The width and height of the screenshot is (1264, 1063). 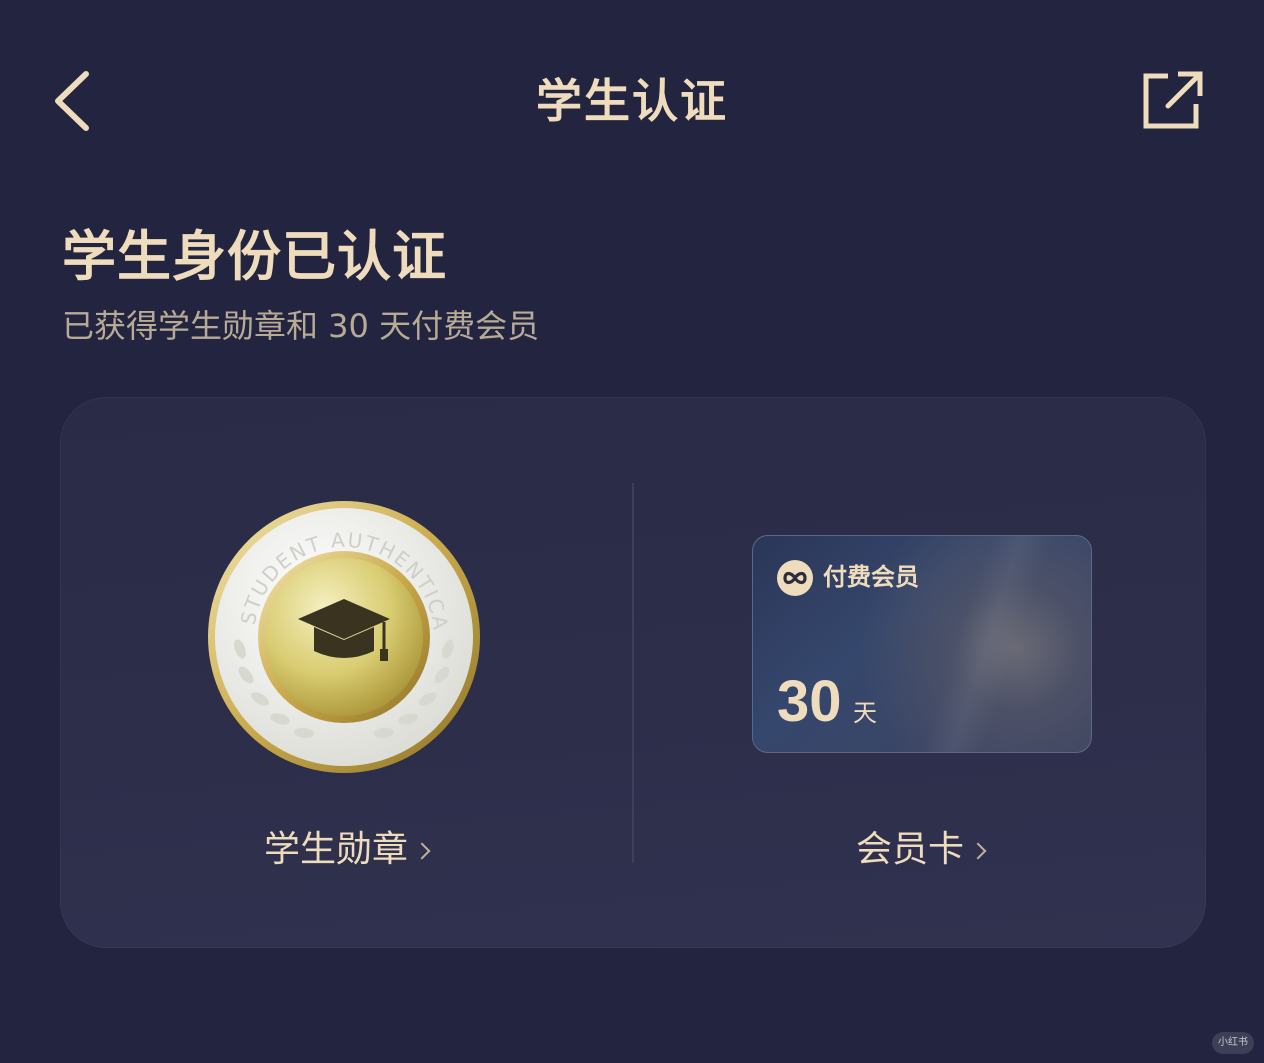 What do you see at coordinates (865, 713) in the screenshot?
I see `membership-days-unit: 天` at bounding box center [865, 713].